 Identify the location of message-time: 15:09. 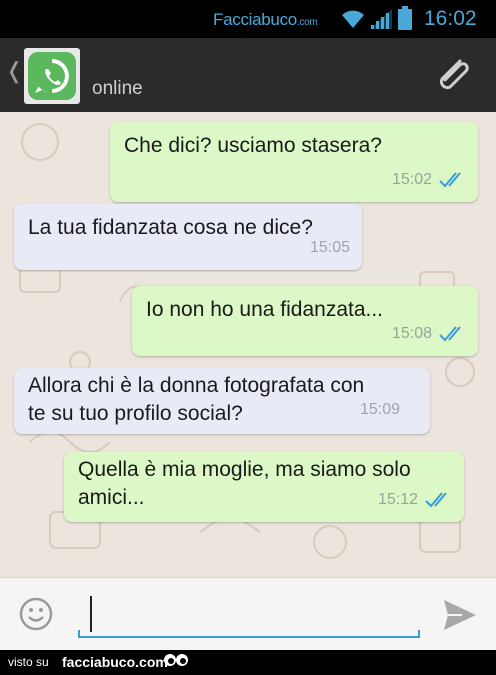
(379, 409).